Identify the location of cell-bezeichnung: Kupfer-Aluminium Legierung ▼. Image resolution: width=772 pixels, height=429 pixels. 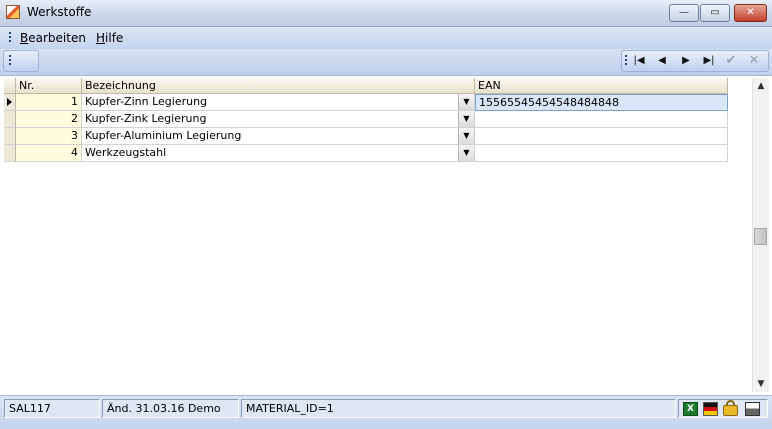
(278, 136).